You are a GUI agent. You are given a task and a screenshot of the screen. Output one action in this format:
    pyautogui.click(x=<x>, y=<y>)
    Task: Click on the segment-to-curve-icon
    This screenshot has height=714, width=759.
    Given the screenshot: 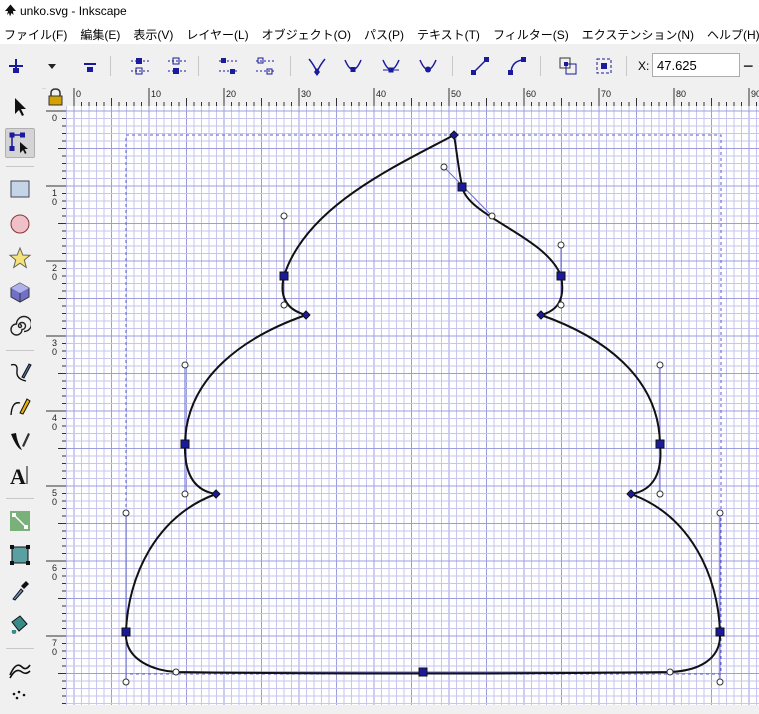 What is the action you would take?
    pyautogui.click(x=517, y=66)
    